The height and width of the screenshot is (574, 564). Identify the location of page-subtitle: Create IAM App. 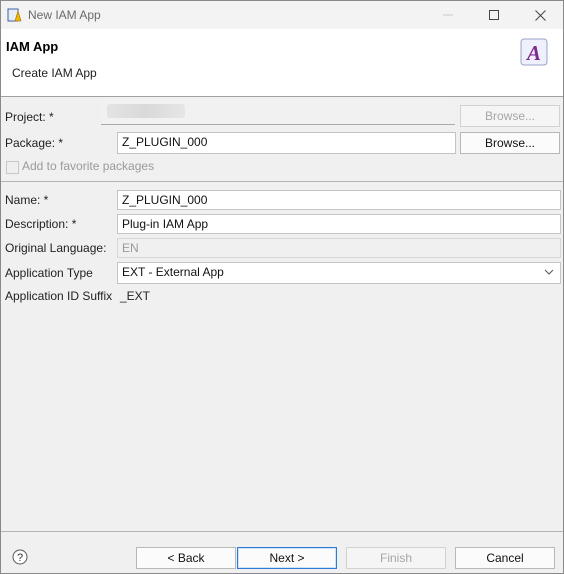
(54, 73).